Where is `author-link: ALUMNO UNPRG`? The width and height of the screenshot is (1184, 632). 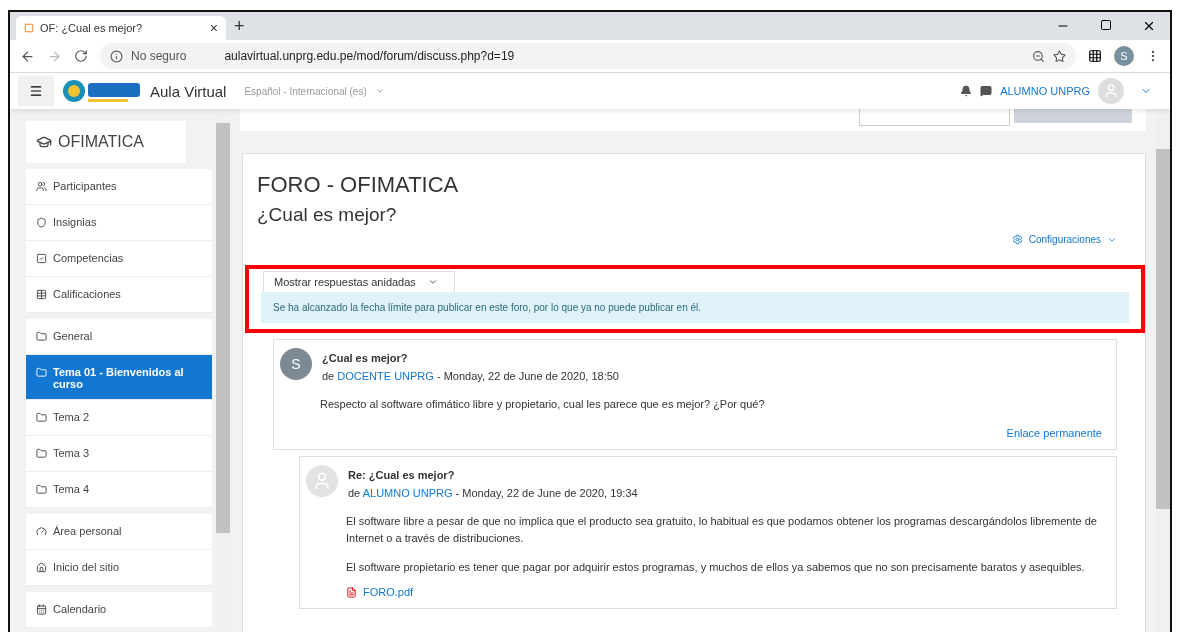
author-link: ALUMNO UNPRG is located at coordinates (407, 493).